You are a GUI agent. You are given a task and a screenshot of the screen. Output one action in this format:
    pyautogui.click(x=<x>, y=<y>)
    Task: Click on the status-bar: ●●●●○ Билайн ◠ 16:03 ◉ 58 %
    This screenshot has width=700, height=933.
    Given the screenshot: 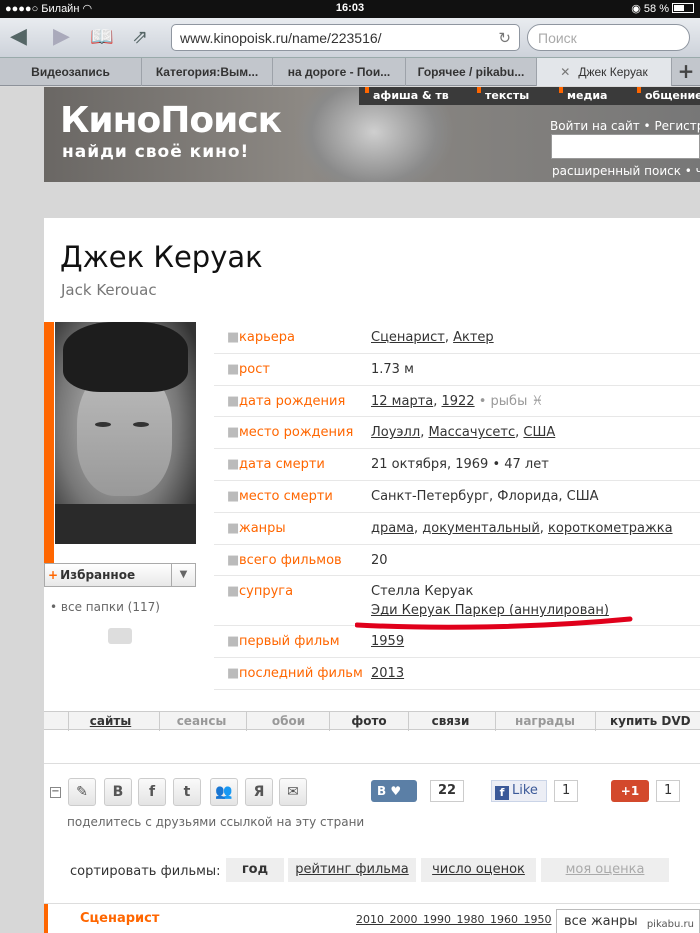 What is the action you would take?
    pyautogui.click(x=350, y=9)
    